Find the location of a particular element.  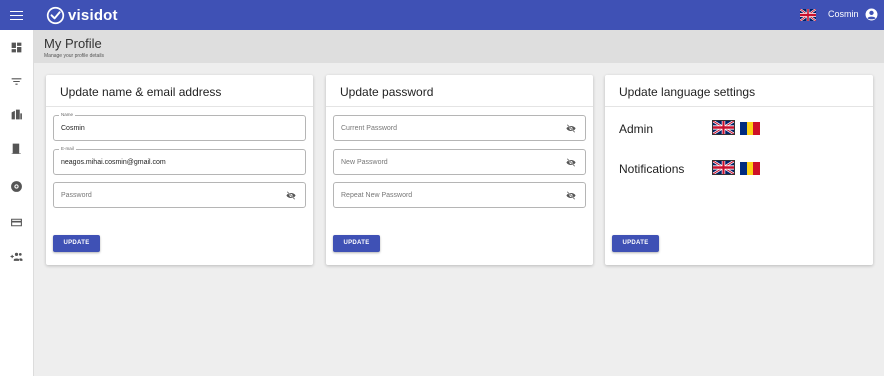

email-field: E-mail neagos.mihai.cosmin@gmail.com is located at coordinates (179, 160).